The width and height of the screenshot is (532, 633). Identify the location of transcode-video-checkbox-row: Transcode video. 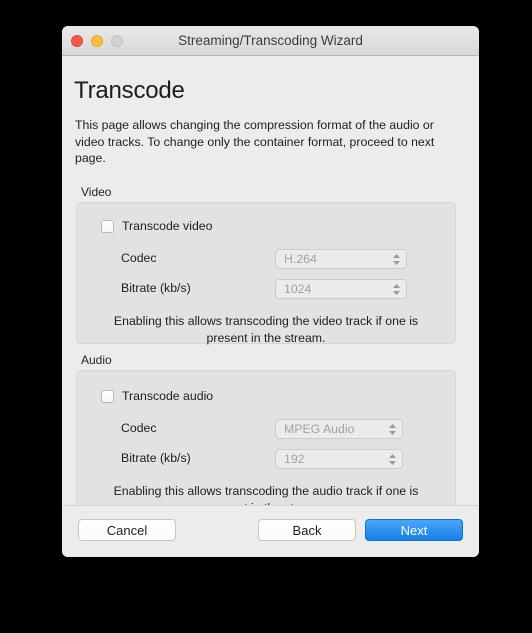
(156, 226).